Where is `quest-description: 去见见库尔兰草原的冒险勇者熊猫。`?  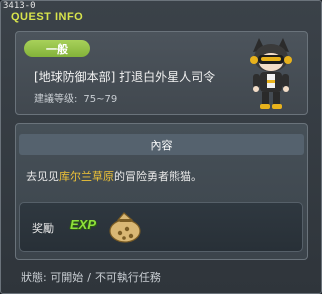 quest-description: 去见见库尔兰草原的冒险勇者熊猫。 is located at coordinates (114, 176).